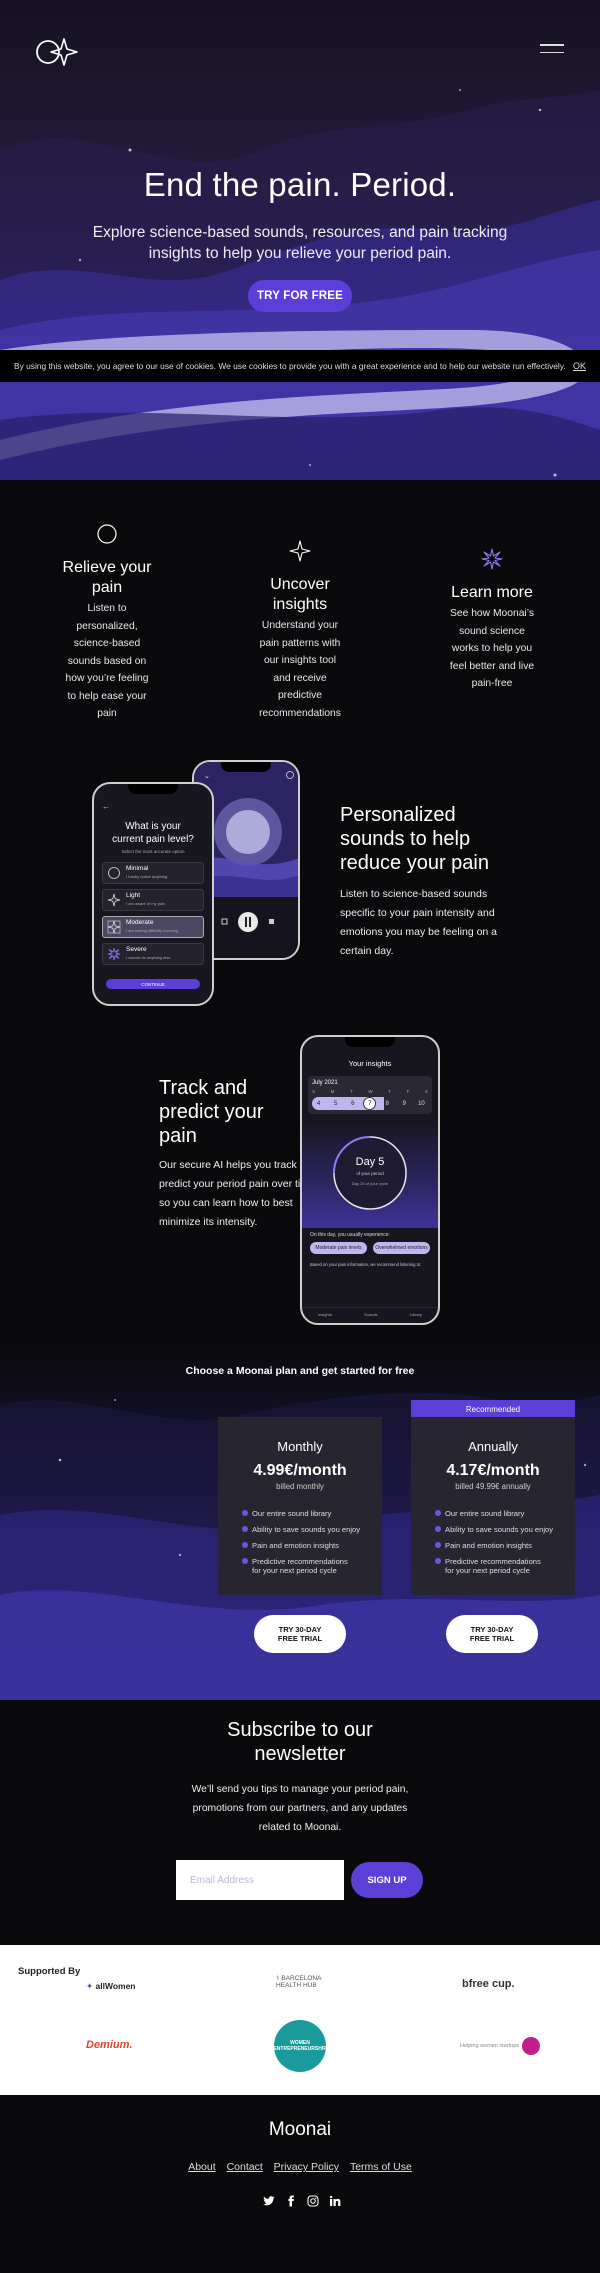  Describe the element at coordinates (153, 900) in the screenshot. I see `pain-option-light: Light I am aware of my pain` at that location.